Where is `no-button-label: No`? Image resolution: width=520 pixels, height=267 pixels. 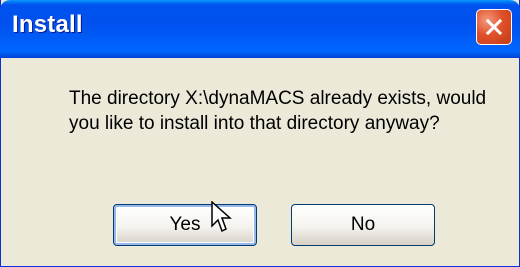
no-button-label: No is located at coordinates (363, 224).